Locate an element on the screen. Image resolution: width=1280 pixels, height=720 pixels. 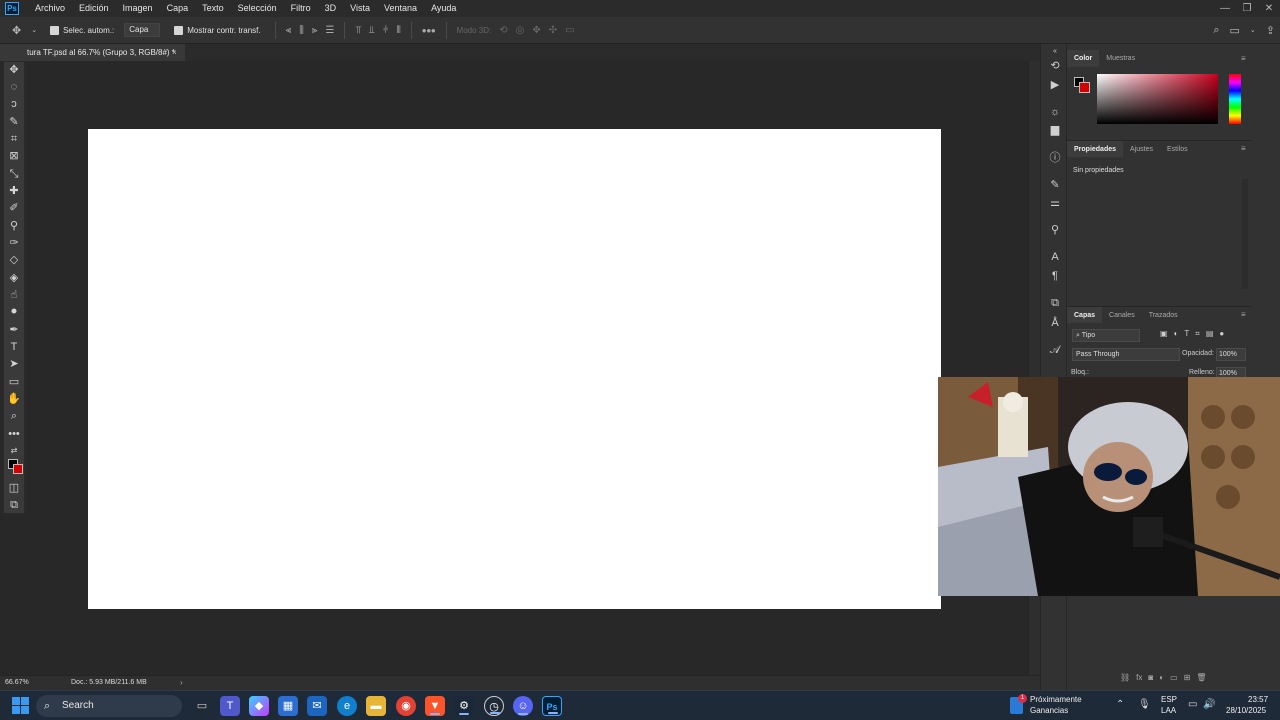
task-view-icon: ▭ is located at coordinates (202, 706).